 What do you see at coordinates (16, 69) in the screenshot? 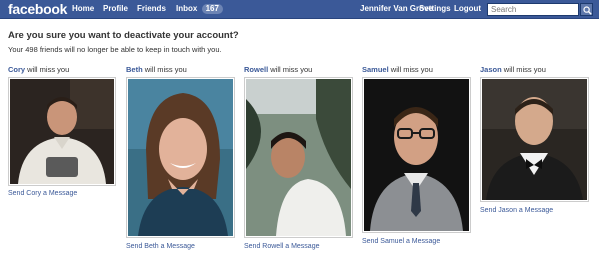
I see `friend-name-link: Cory` at bounding box center [16, 69].